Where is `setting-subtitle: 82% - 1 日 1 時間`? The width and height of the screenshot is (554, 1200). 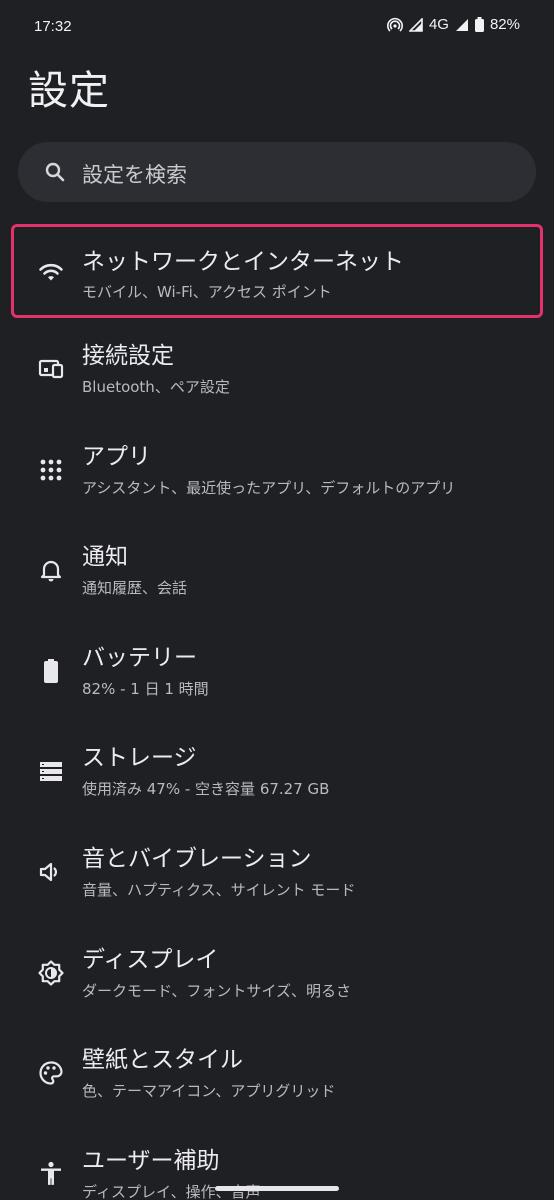 setting-subtitle: 82% - 1 日 1 時間 is located at coordinates (145, 688).